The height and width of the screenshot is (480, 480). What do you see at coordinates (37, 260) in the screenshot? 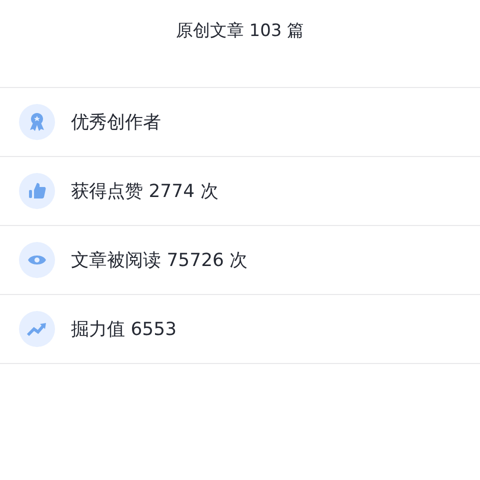
I see `view-icon` at bounding box center [37, 260].